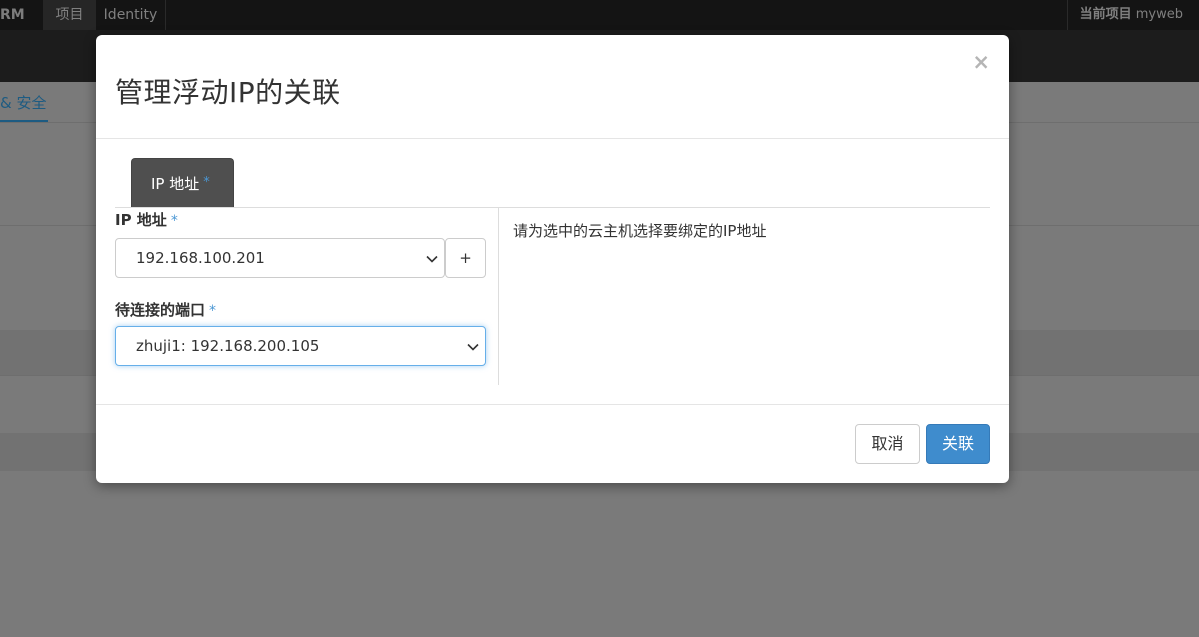 This screenshot has height=637, width=1199. What do you see at coordinates (981, 62) in the screenshot?
I see `close-icon: ×` at bounding box center [981, 62].